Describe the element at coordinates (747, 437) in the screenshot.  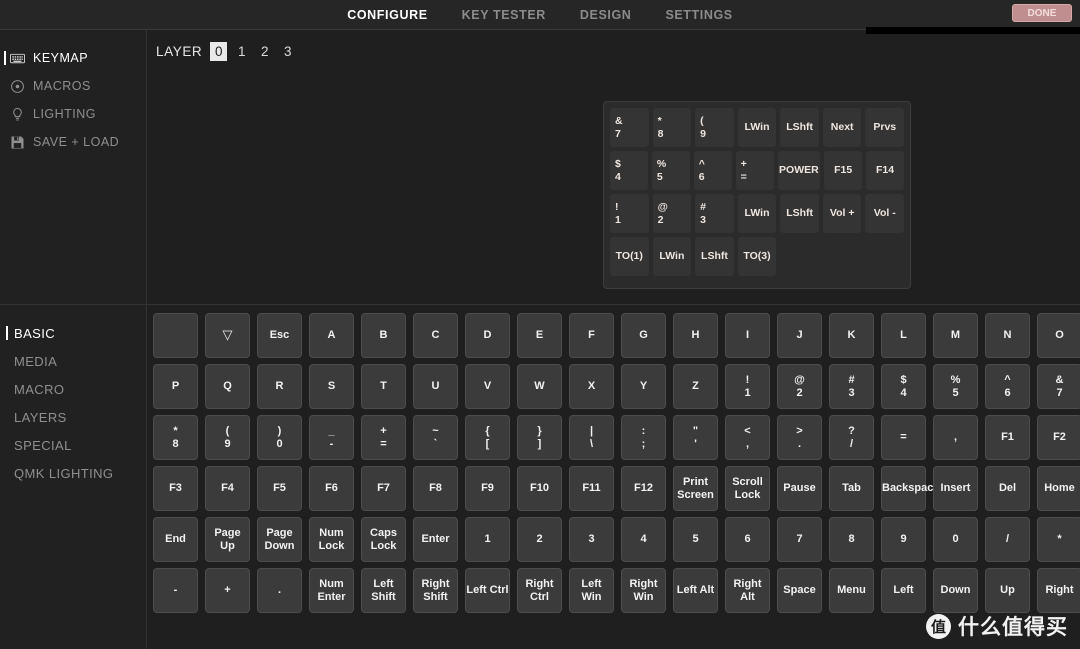
I see `keycode-key: <,` at that location.